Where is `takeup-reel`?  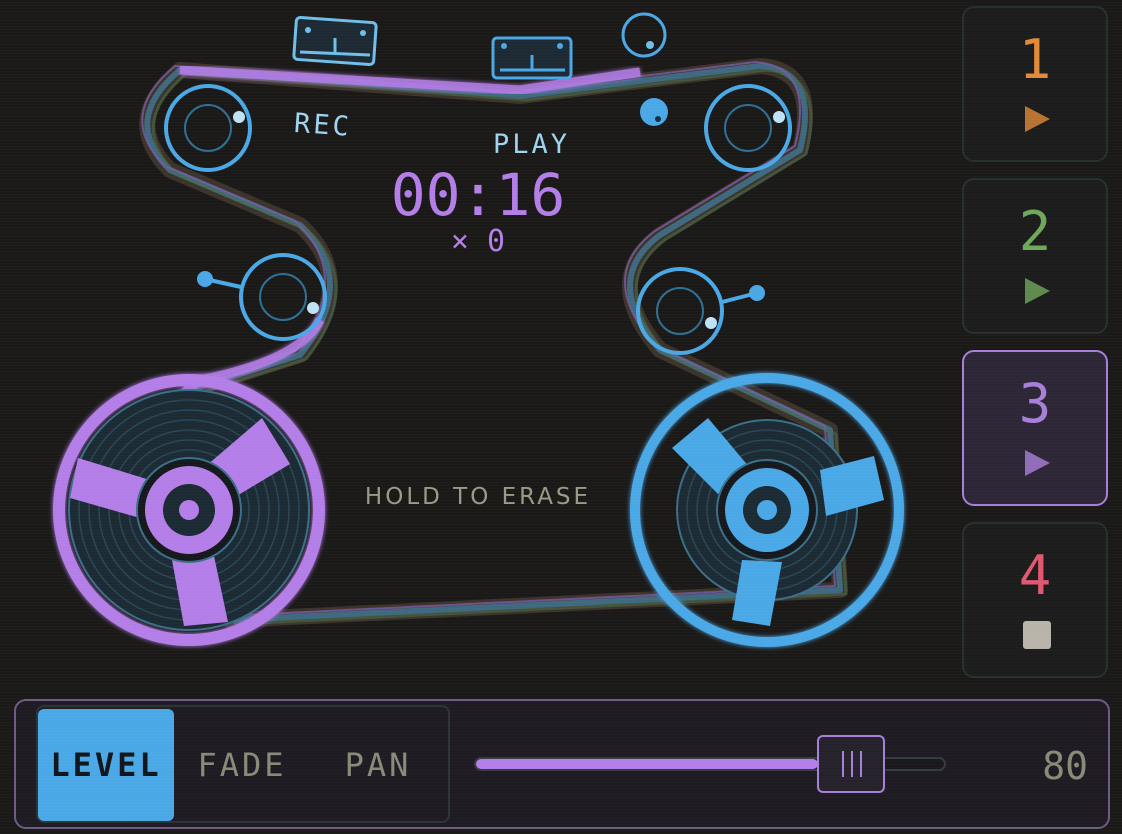 takeup-reel is located at coordinates (767, 510).